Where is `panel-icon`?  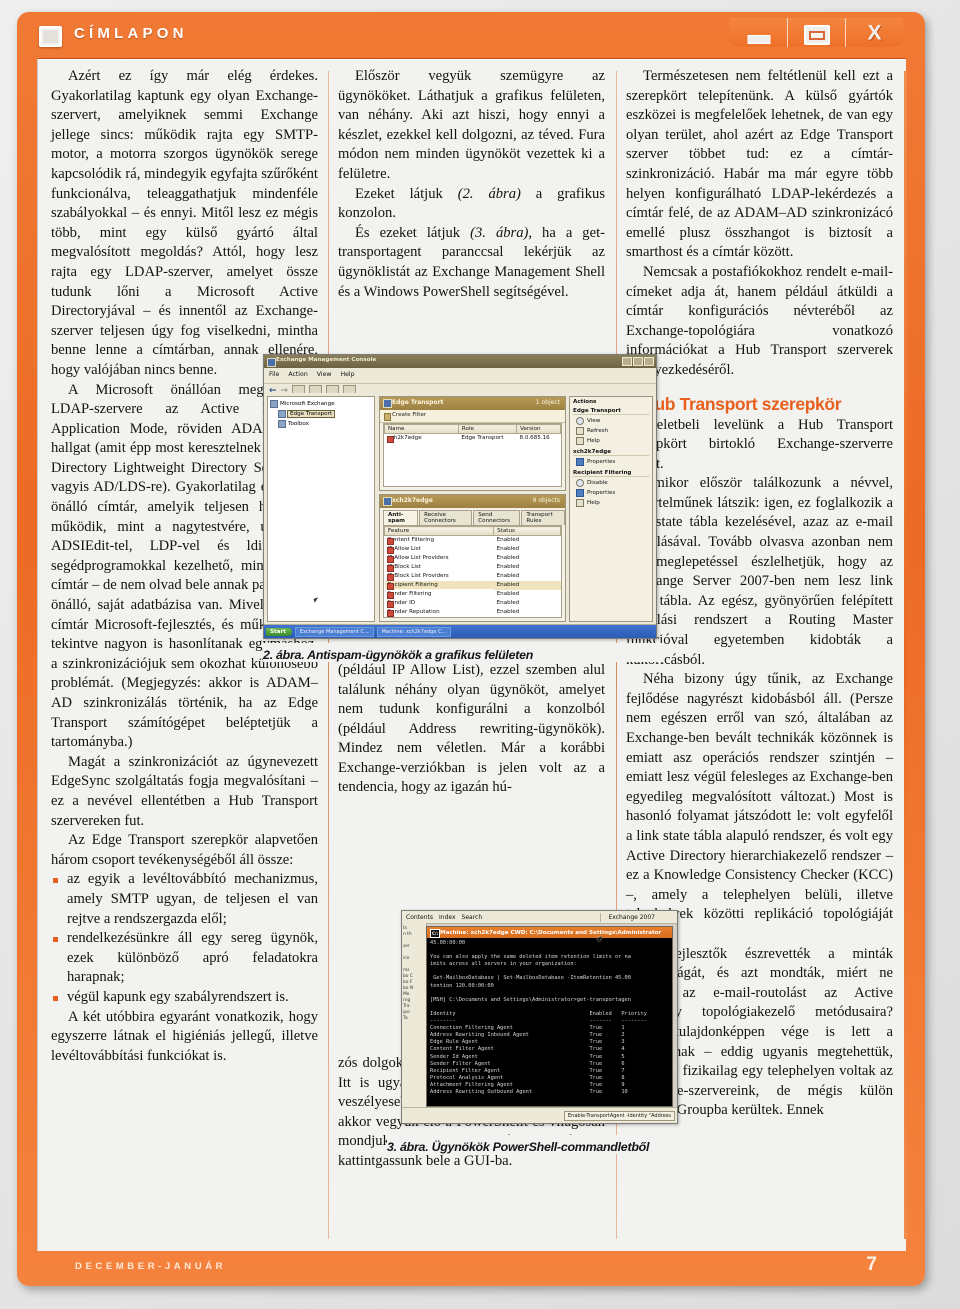
panel-icon is located at coordinates (387, 403).